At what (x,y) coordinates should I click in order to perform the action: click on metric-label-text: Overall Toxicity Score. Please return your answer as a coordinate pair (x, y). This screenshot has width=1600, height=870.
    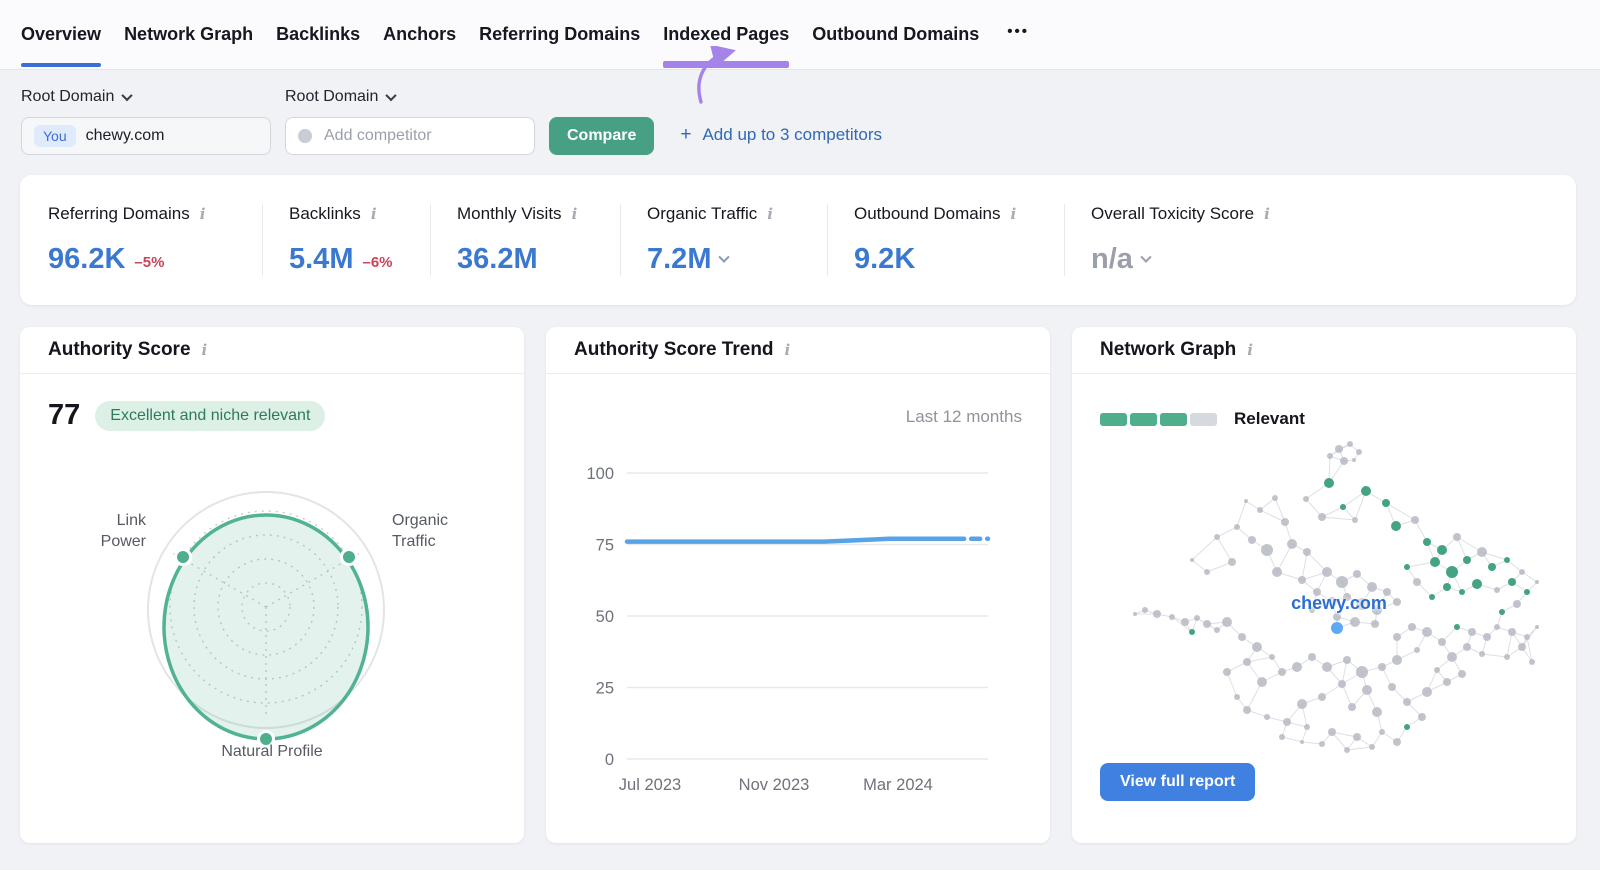
    Looking at the image, I should click on (1173, 213).